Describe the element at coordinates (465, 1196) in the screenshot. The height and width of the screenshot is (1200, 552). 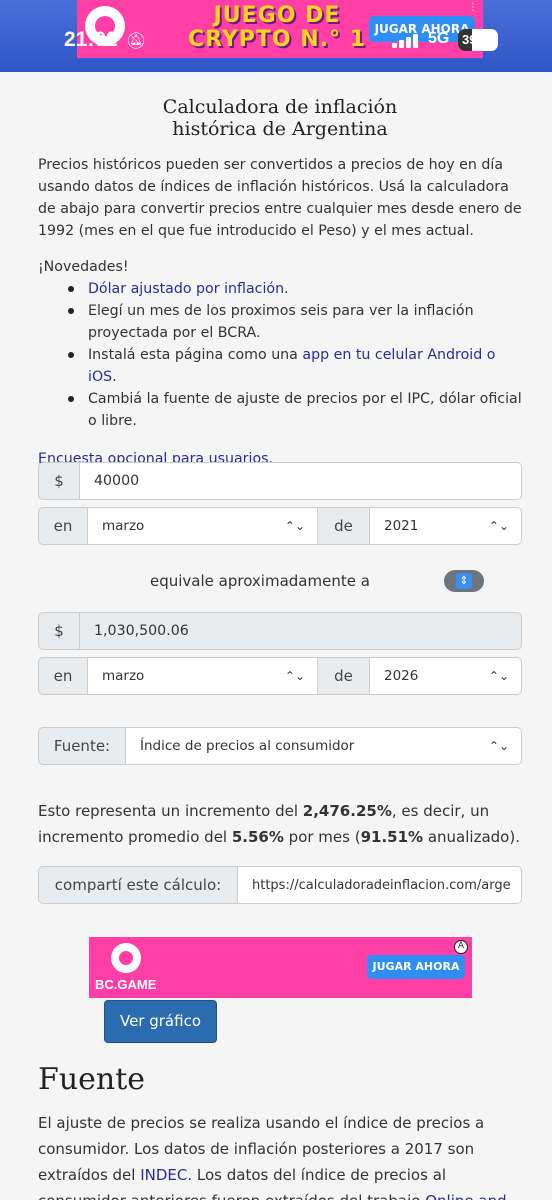
I see `work-link: Online and` at that location.